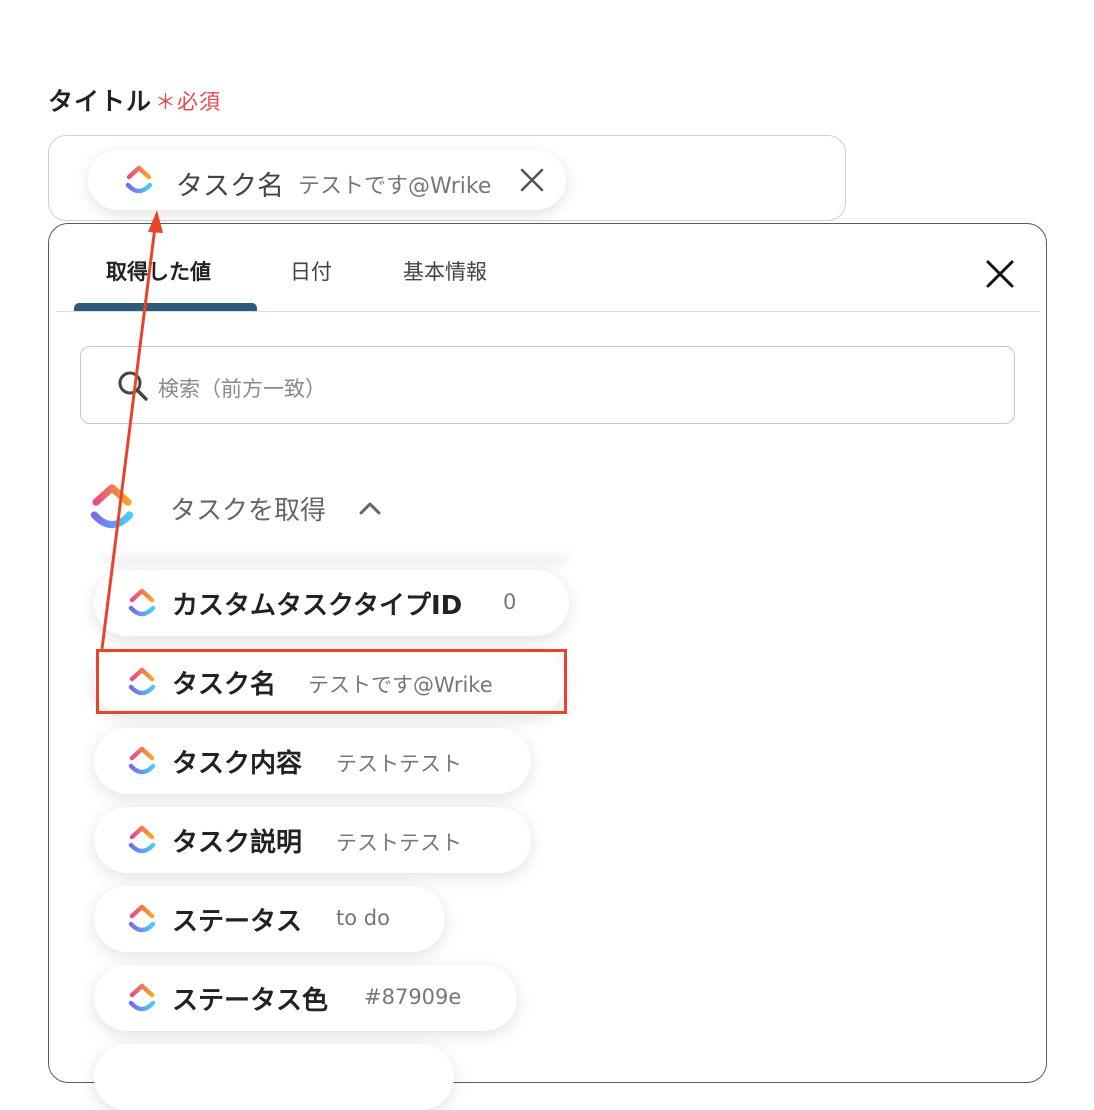 The image size is (1094, 1110). I want to click on list-item: ステータス色 #87909e, so click(305, 998).